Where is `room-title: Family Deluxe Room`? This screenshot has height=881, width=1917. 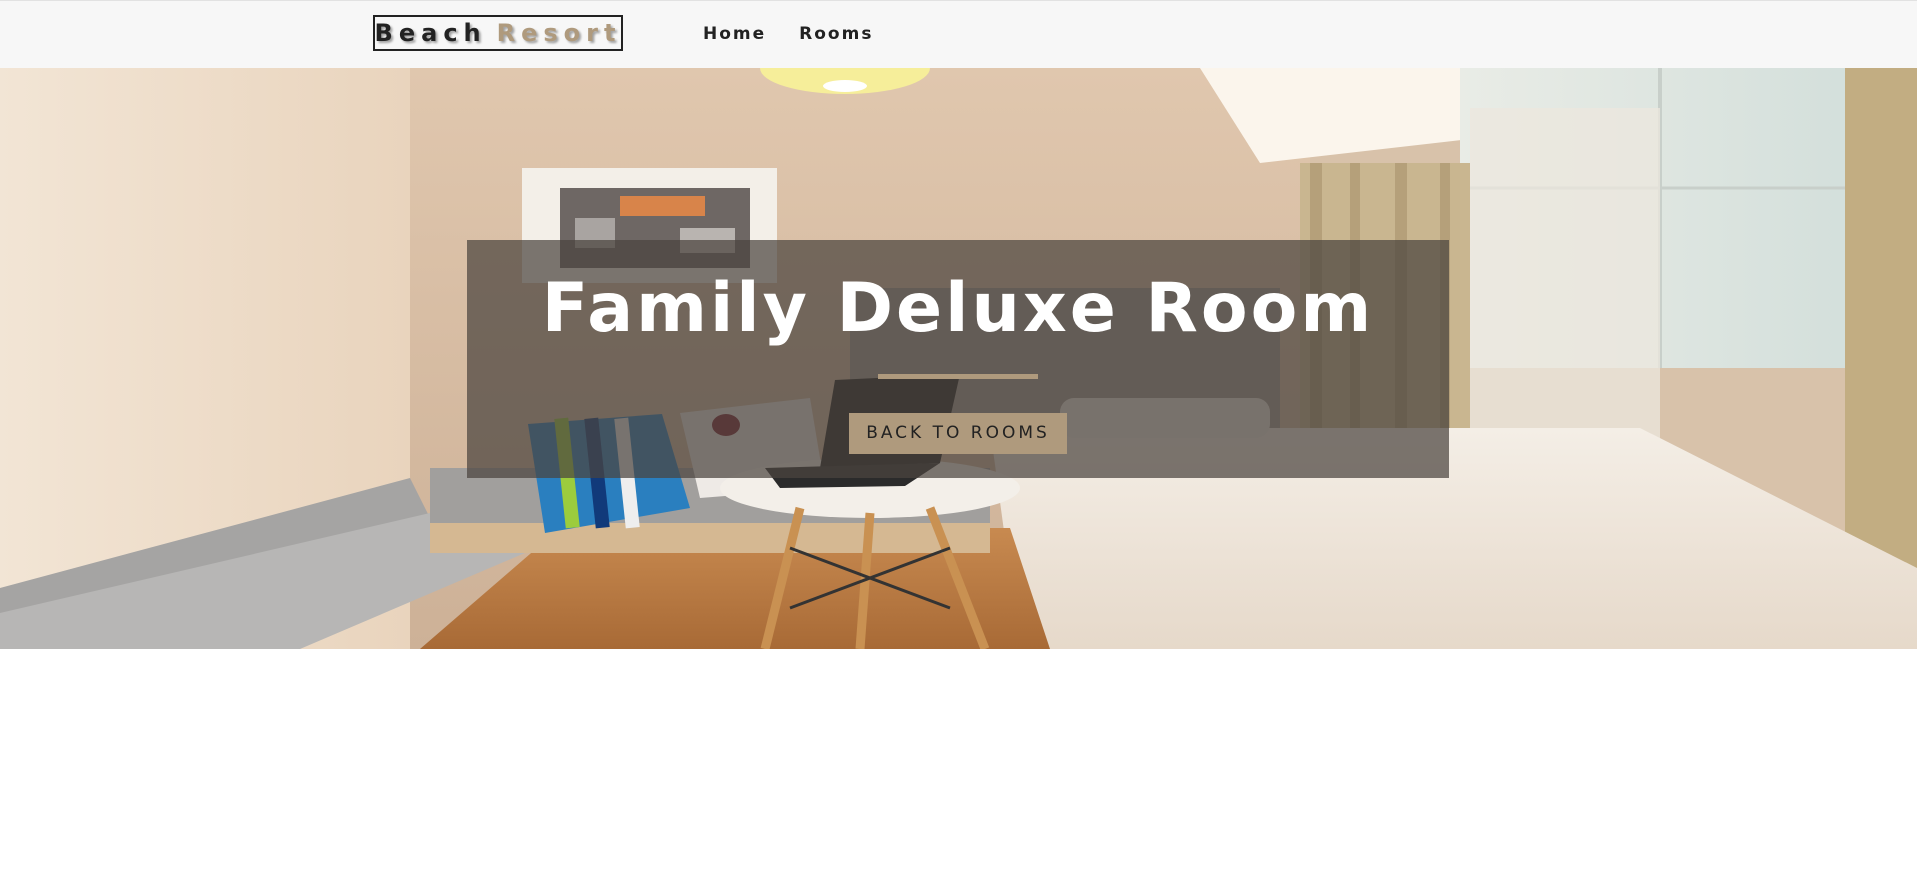
room-title: Family Deluxe Room is located at coordinates (958, 308).